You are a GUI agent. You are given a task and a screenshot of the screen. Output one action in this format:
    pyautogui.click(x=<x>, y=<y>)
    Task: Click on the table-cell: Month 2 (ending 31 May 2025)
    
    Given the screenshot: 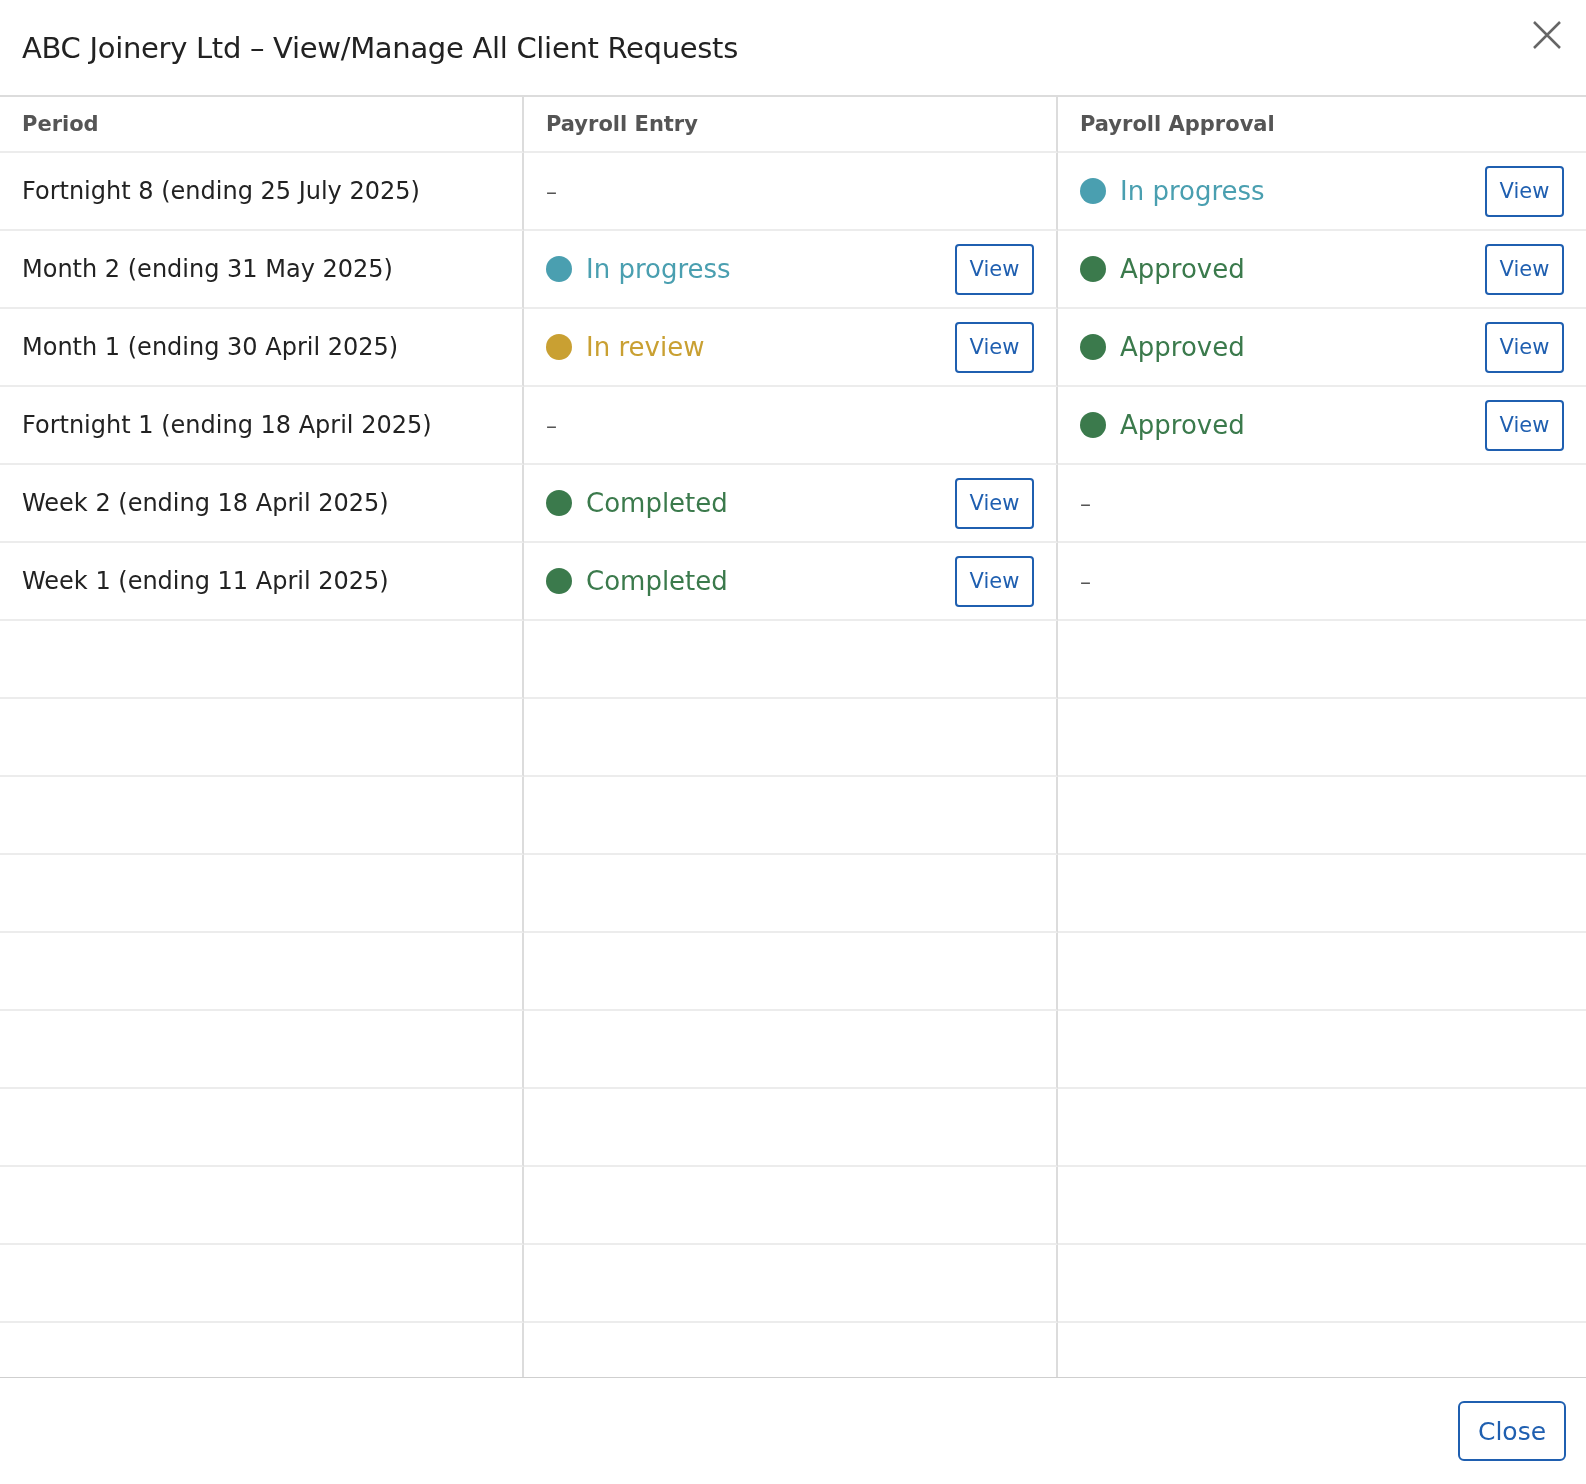 What is the action you would take?
    pyautogui.click(x=262, y=270)
    